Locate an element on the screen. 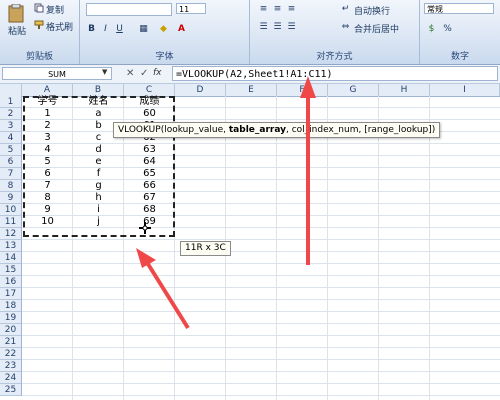  arrow-to-formula is located at coordinates (308, 170).